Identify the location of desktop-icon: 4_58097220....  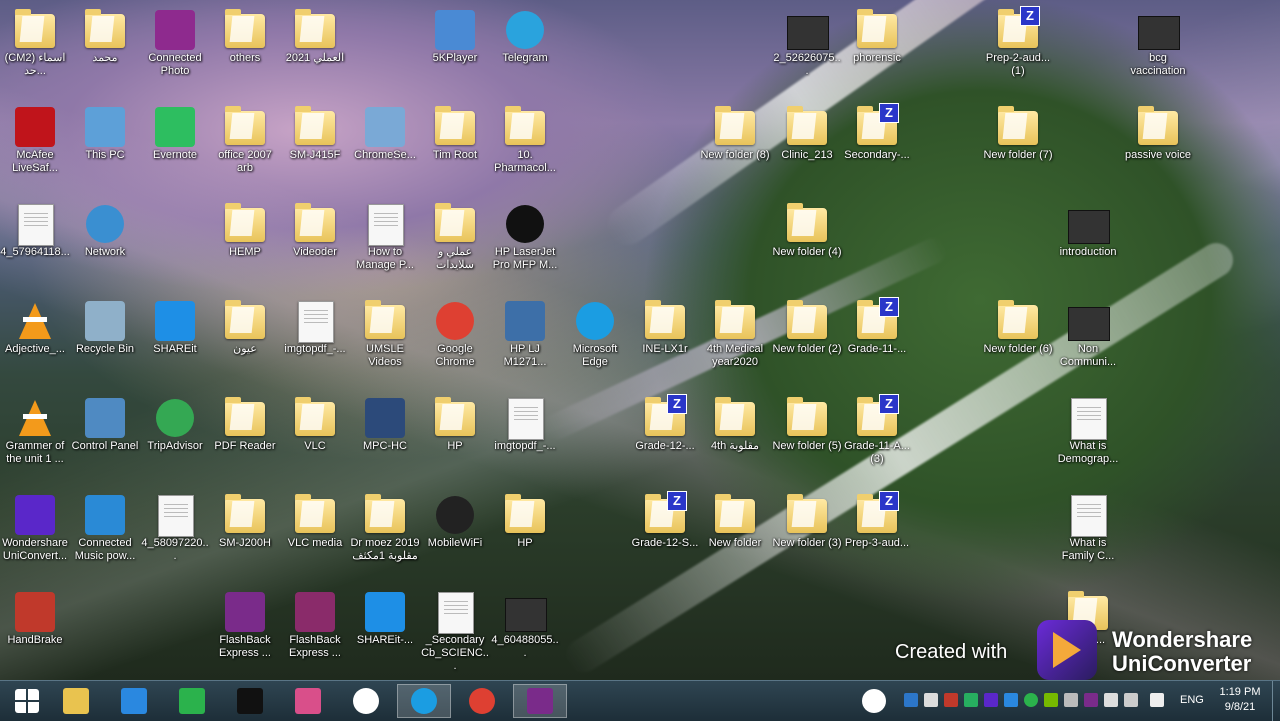
(175, 535).